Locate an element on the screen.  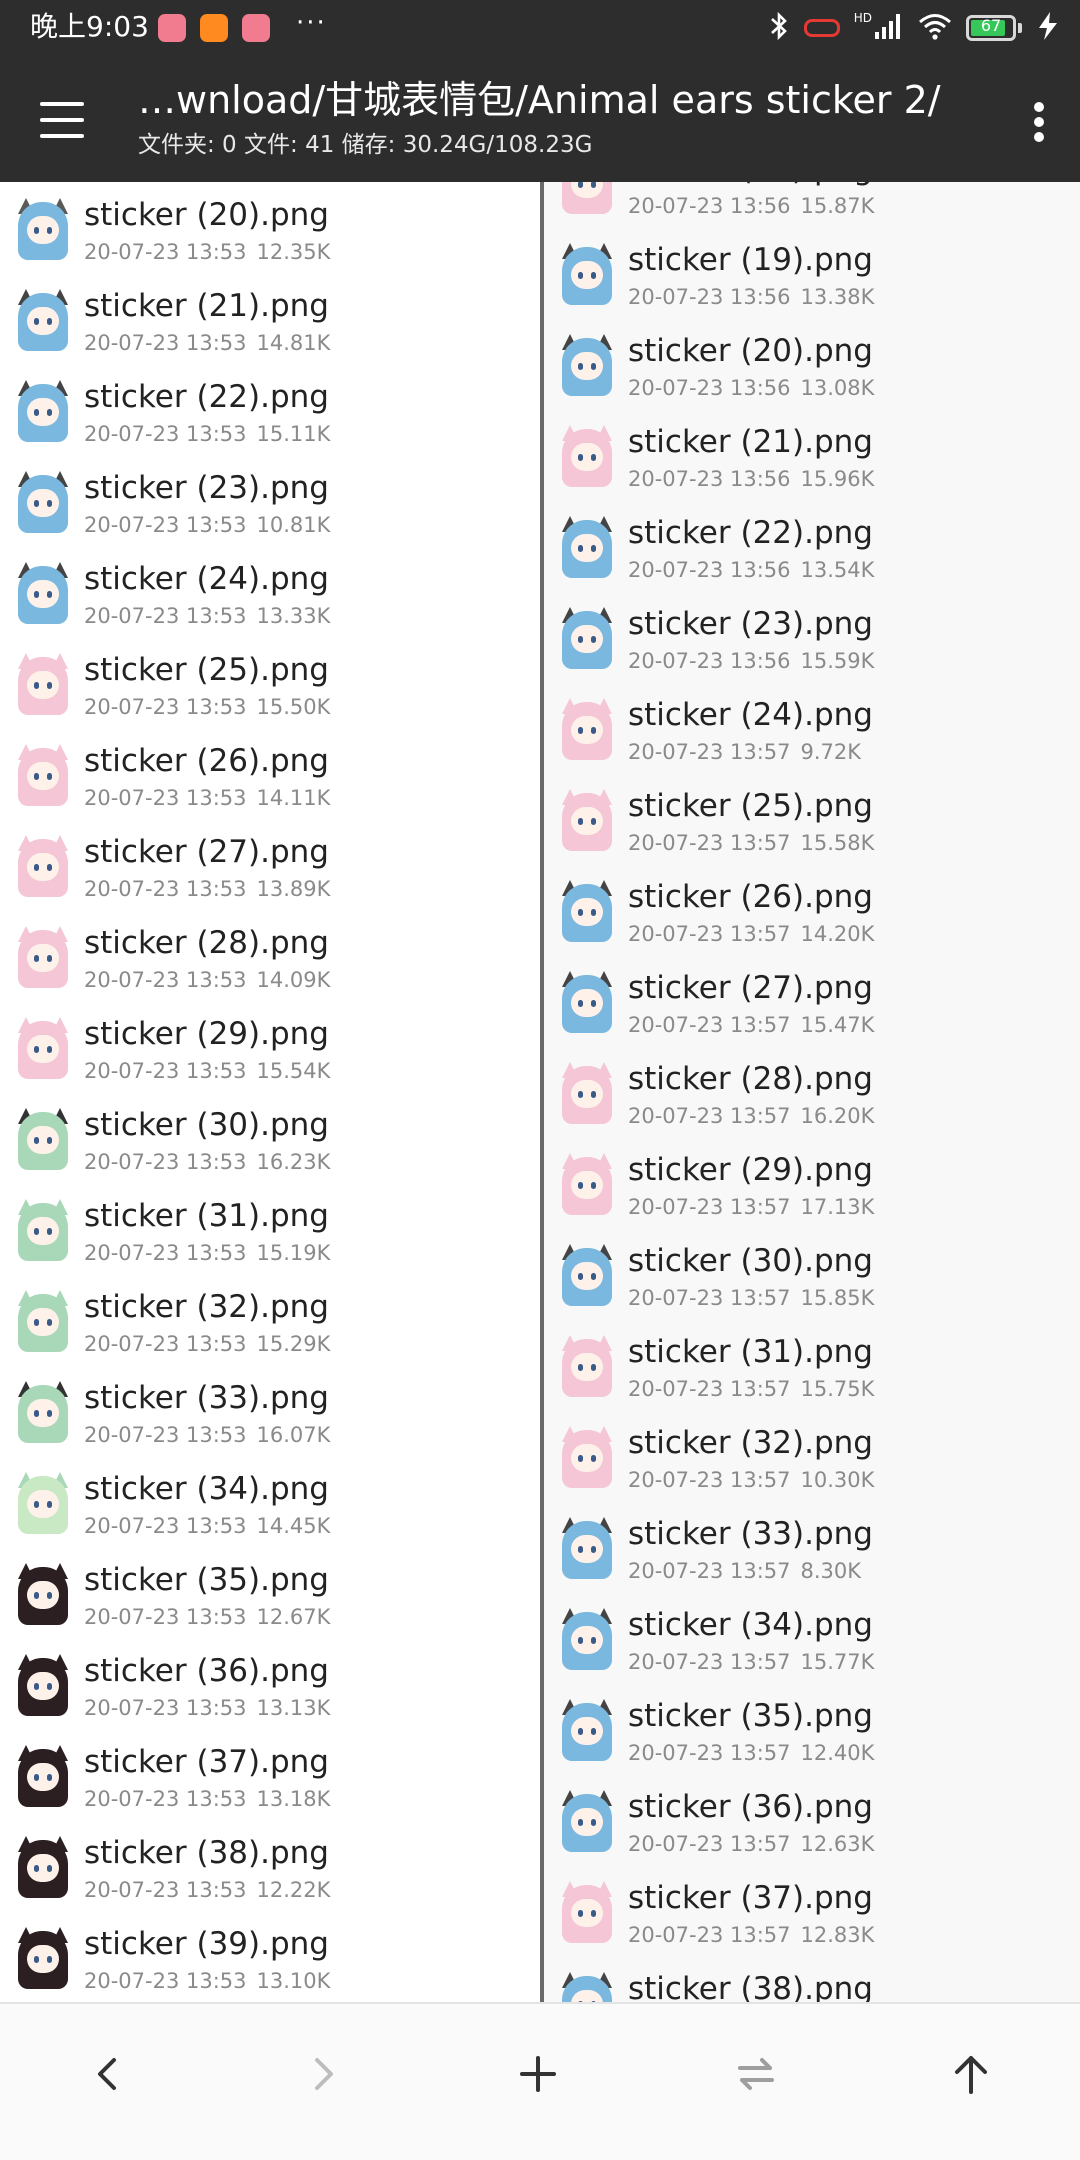
file-list-item: sticker (38).png 20-07-23 13:53 12.22K is located at coordinates (270, 1869).